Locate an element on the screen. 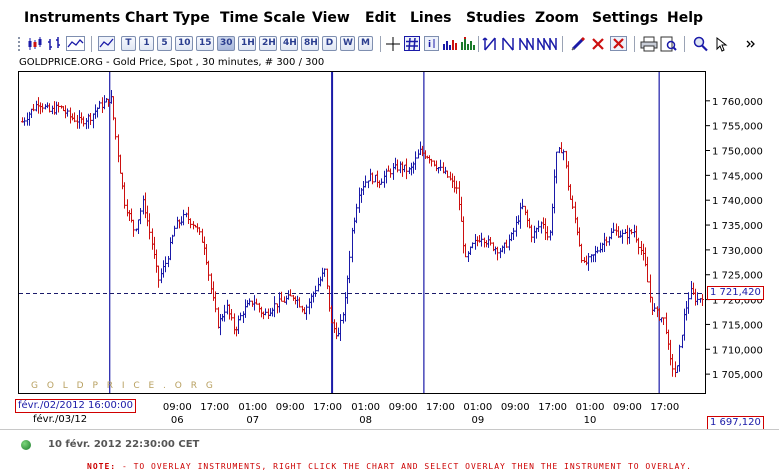  period-t-button: T is located at coordinates (128, 43).